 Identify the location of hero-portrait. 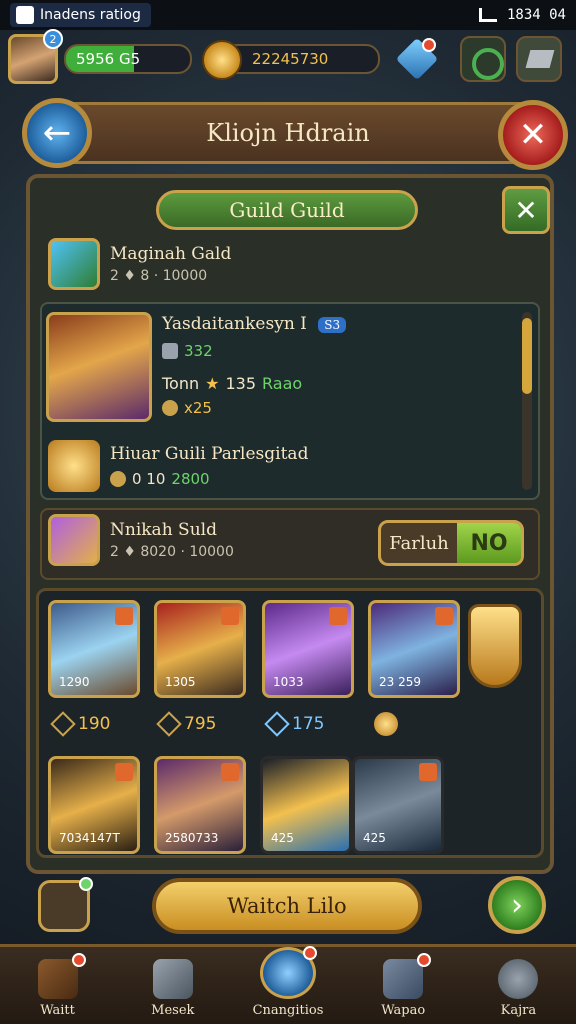
(99, 367).